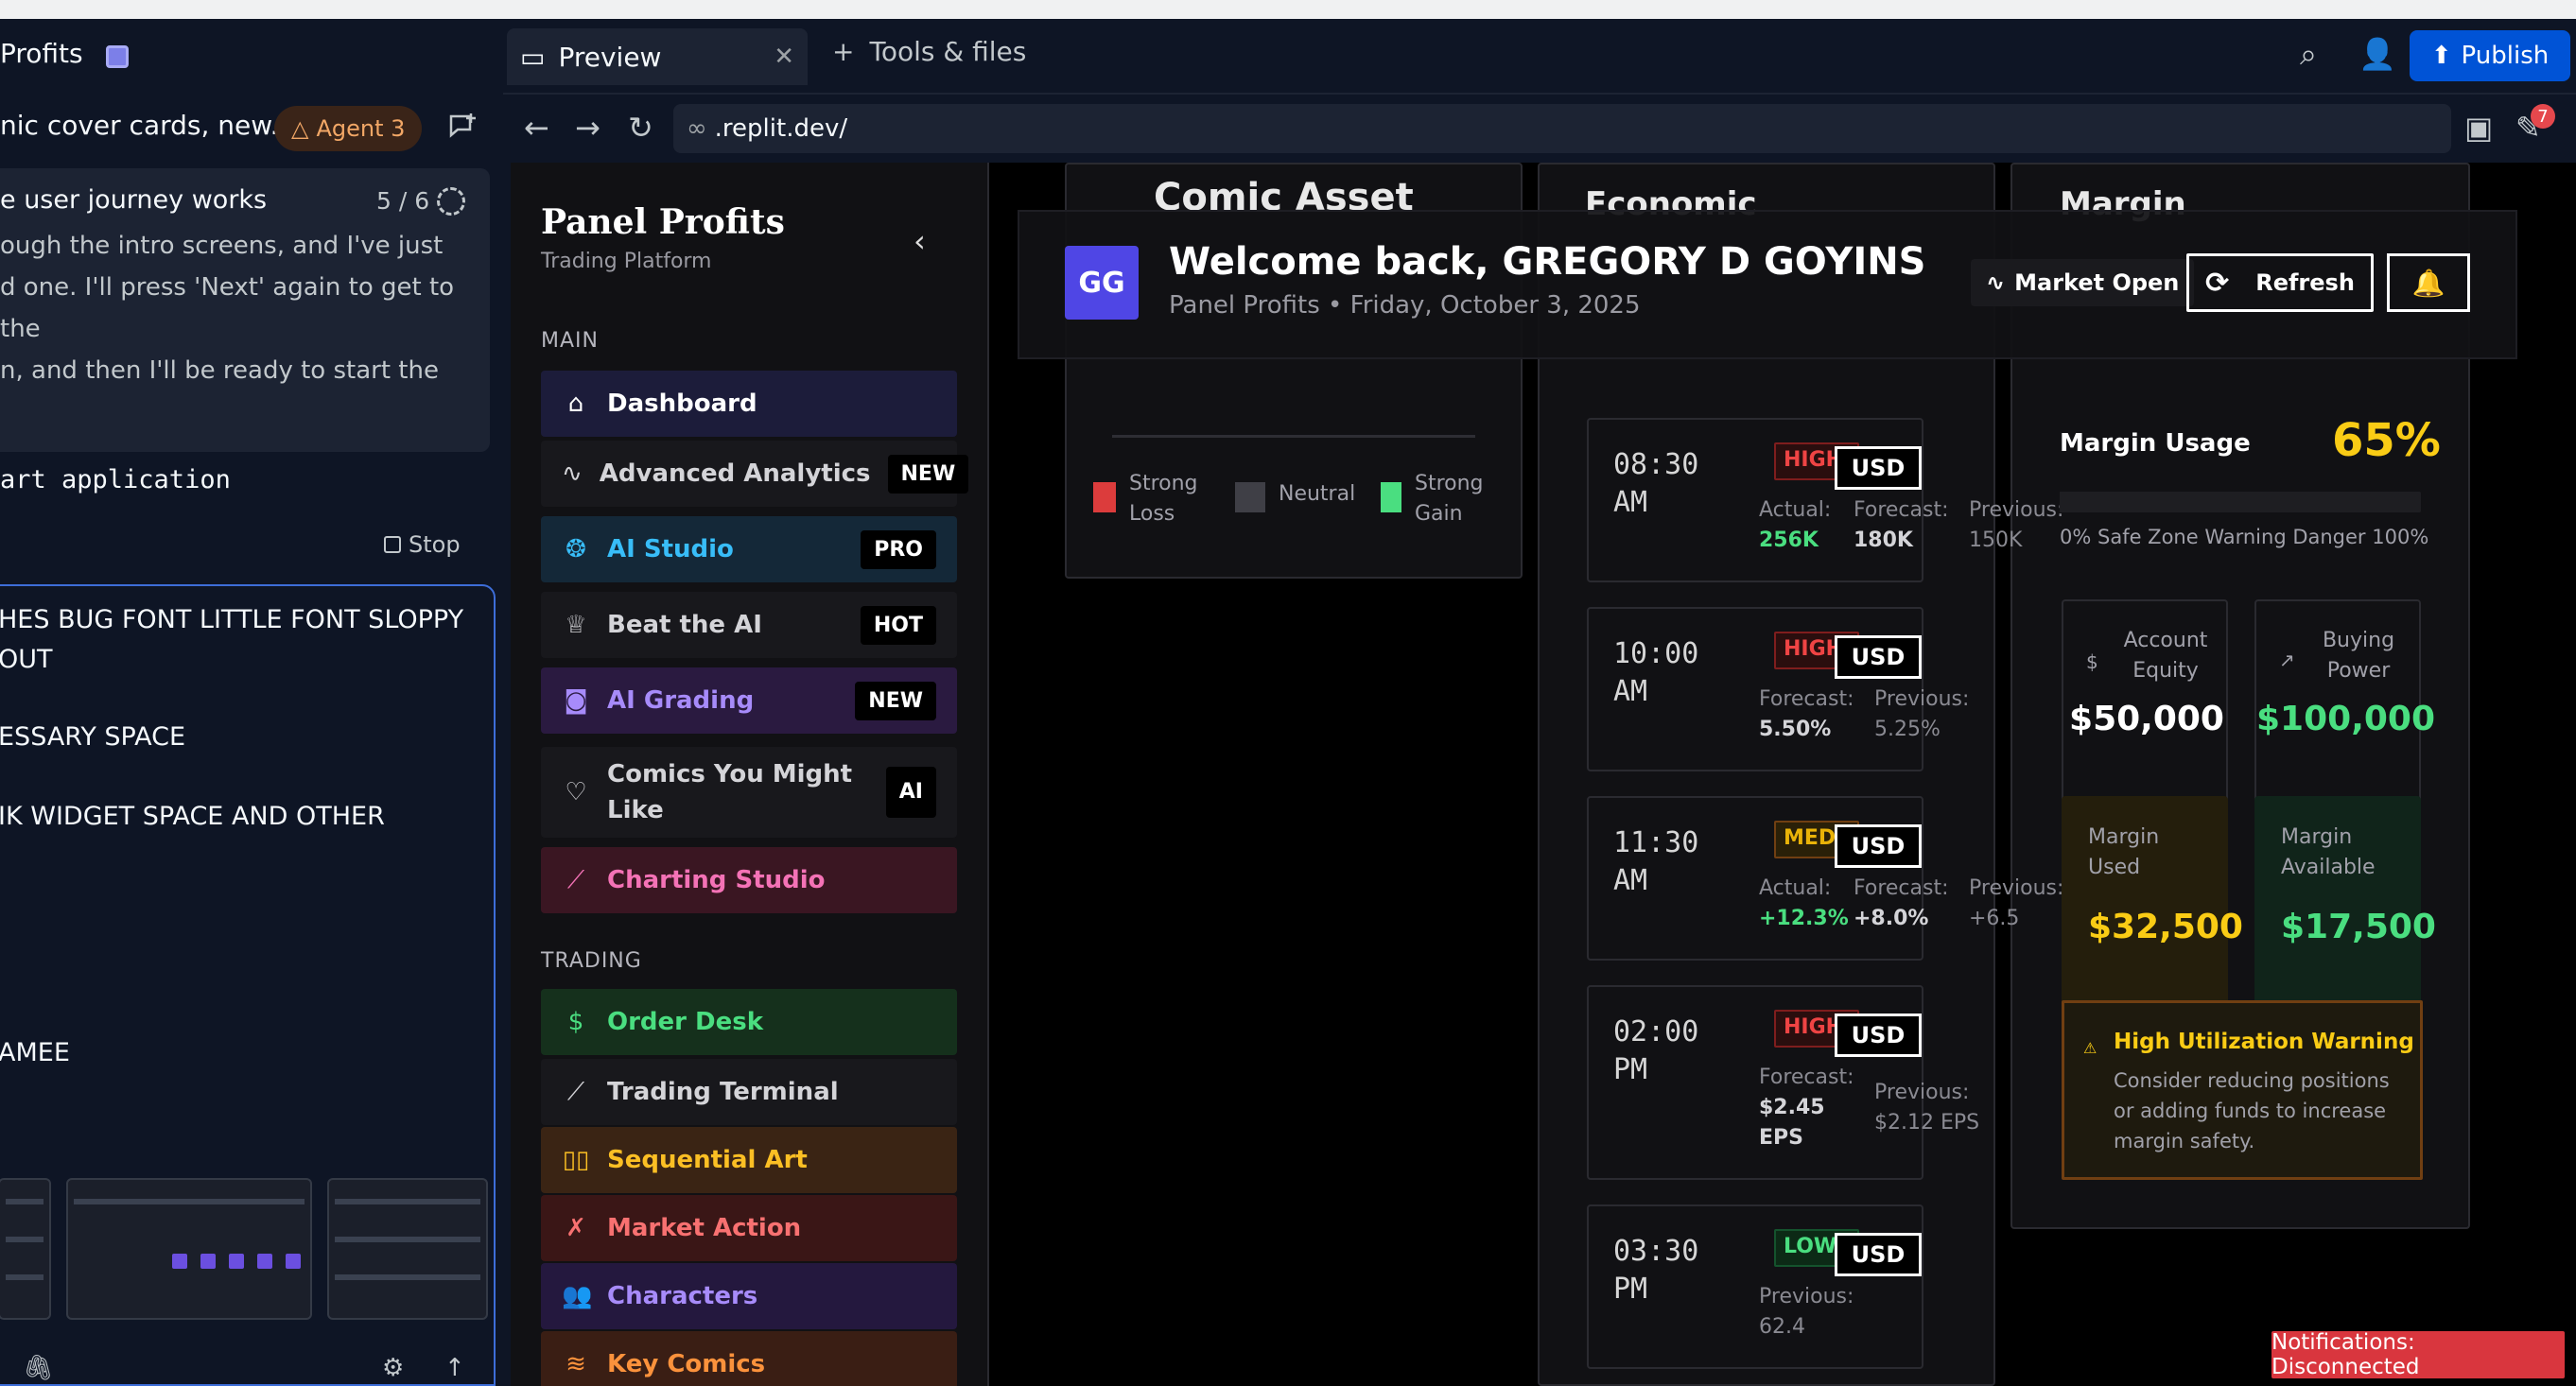 The height and width of the screenshot is (1386, 2576). I want to click on workspace-topbar, so click(1539, 57).